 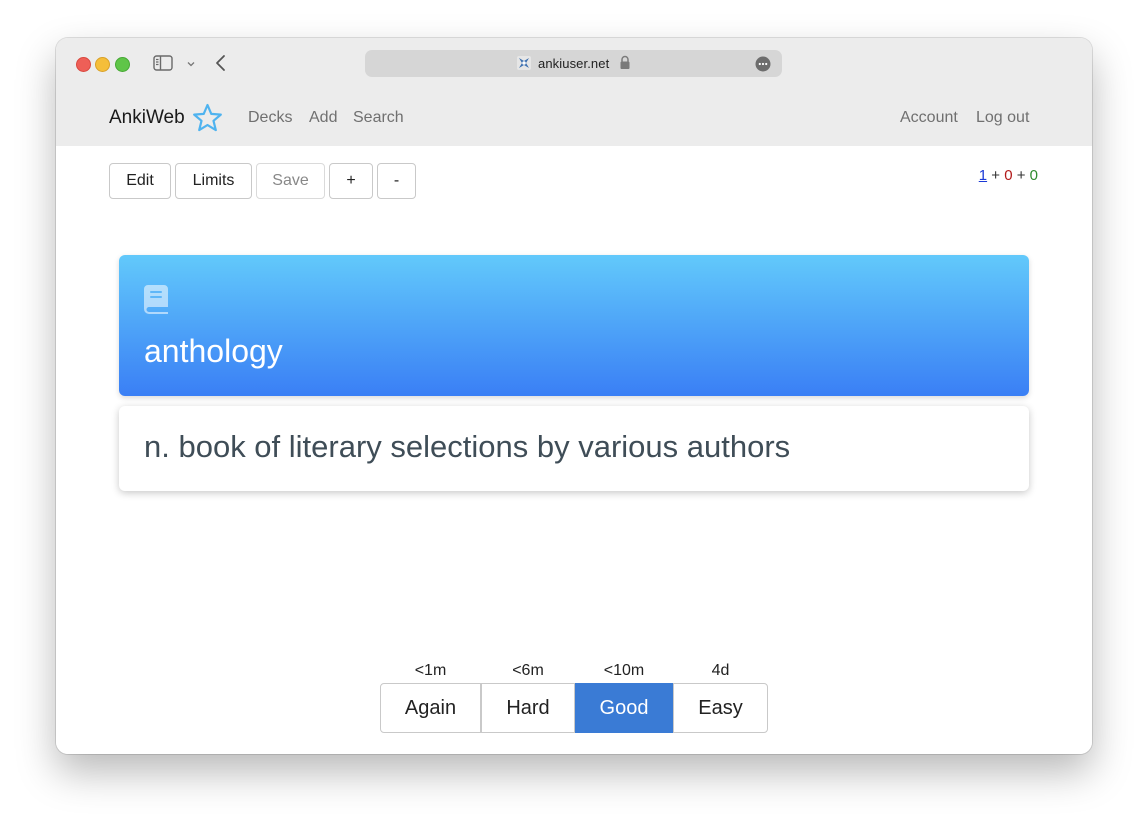 What do you see at coordinates (720, 708) in the screenshot?
I see `easy-button: Easy` at bounding box center [720, 708].